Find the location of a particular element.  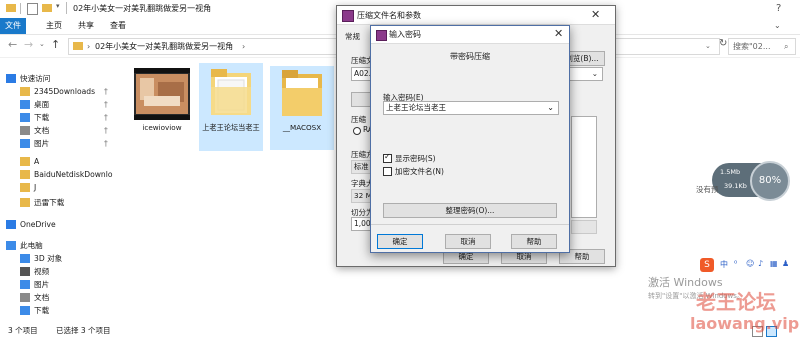

picture-icon is located at coordinates (25, 143).